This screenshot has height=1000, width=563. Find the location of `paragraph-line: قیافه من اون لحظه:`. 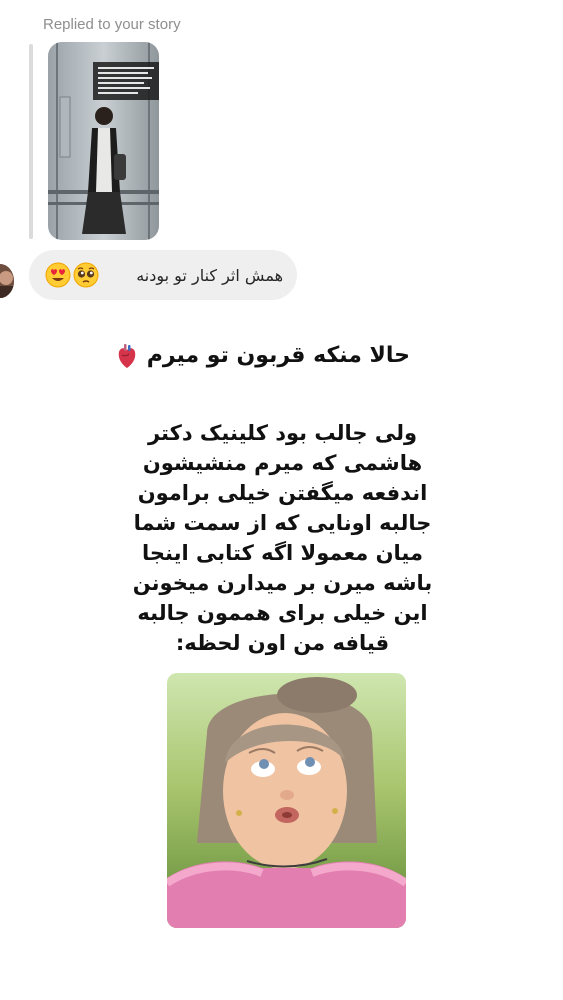

paragraph-line: قیافه من اون لحظه: is located at coordinates (282, 643).